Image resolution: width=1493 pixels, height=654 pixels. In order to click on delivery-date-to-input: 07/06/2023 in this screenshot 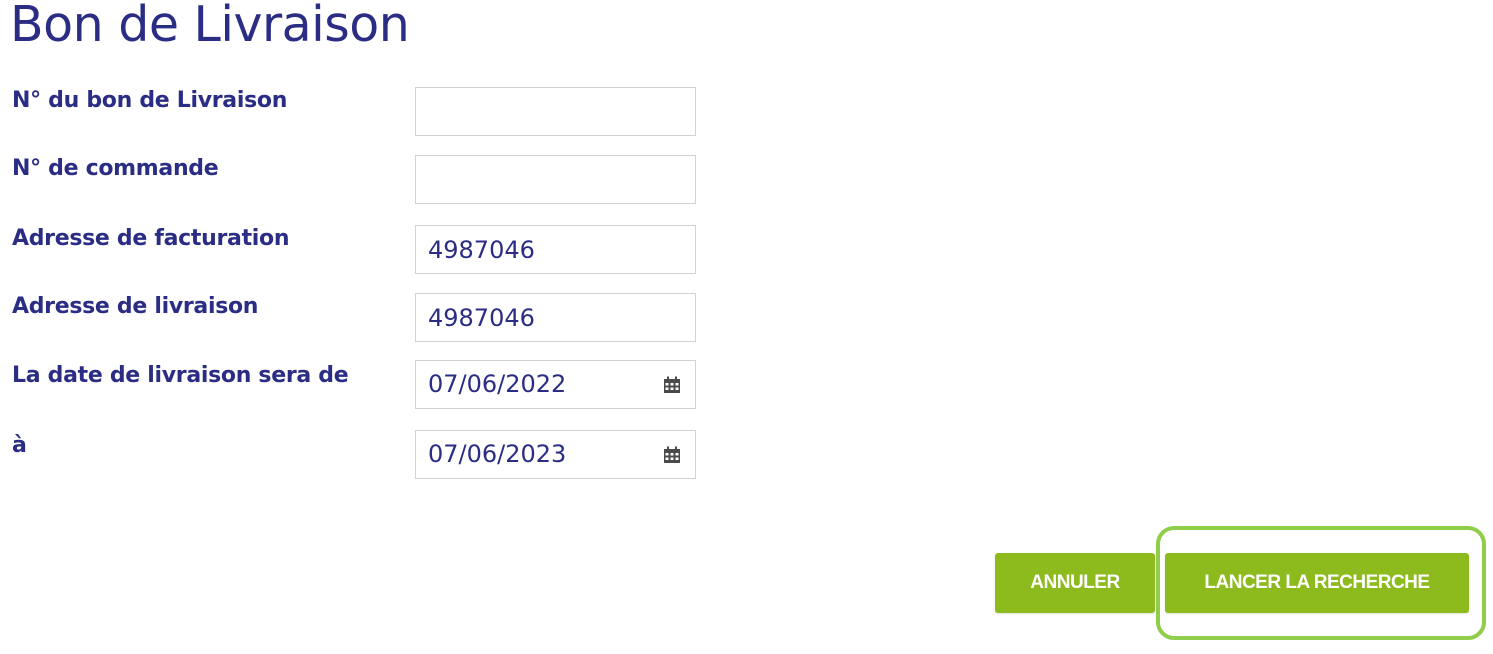, I will do `click(555, 454)`.